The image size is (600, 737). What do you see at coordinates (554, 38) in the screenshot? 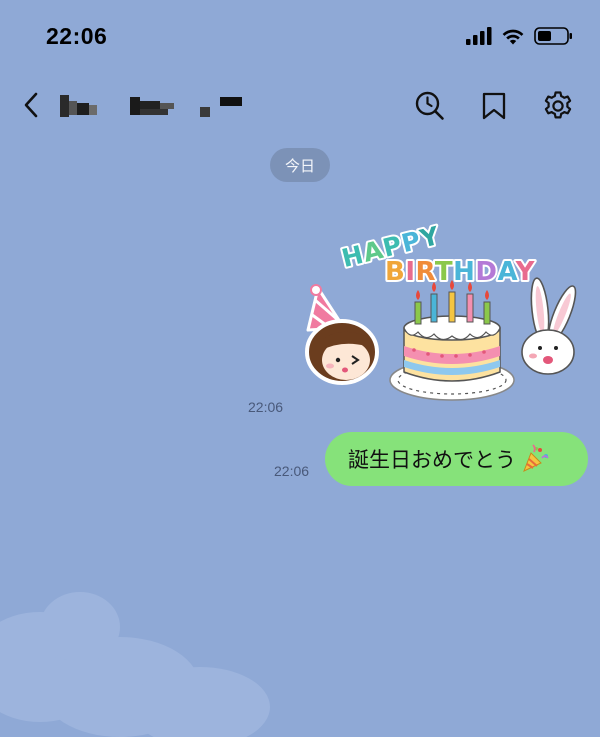
I see `battery-icon` at bounding box center [554, 38].